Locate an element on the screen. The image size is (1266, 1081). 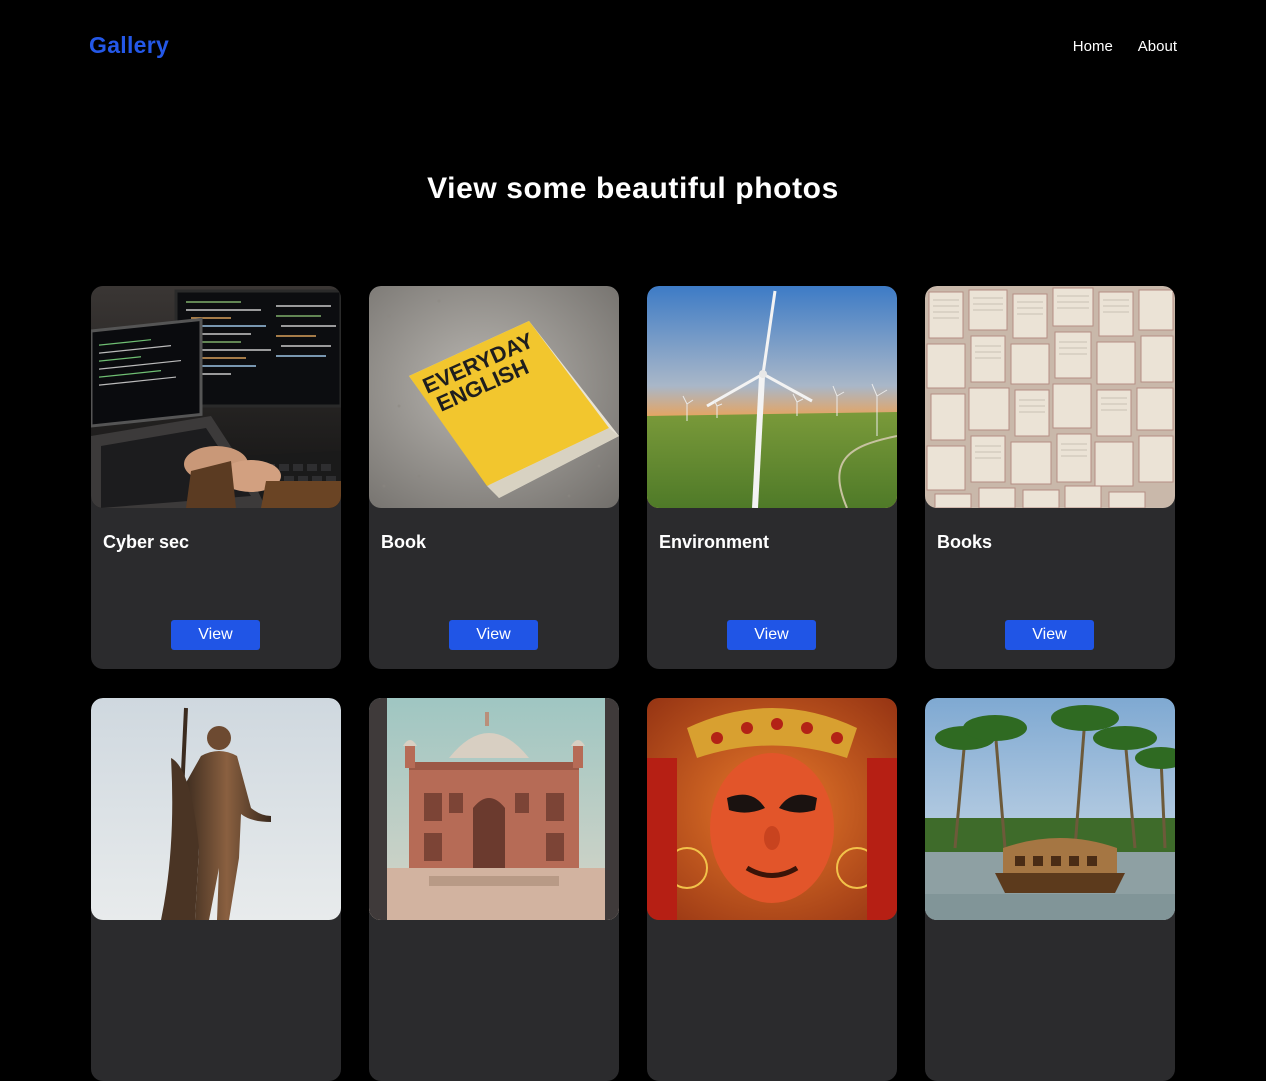
photo-card-cyber-sec: Cyber sec View is located at coordinates (216, 477).